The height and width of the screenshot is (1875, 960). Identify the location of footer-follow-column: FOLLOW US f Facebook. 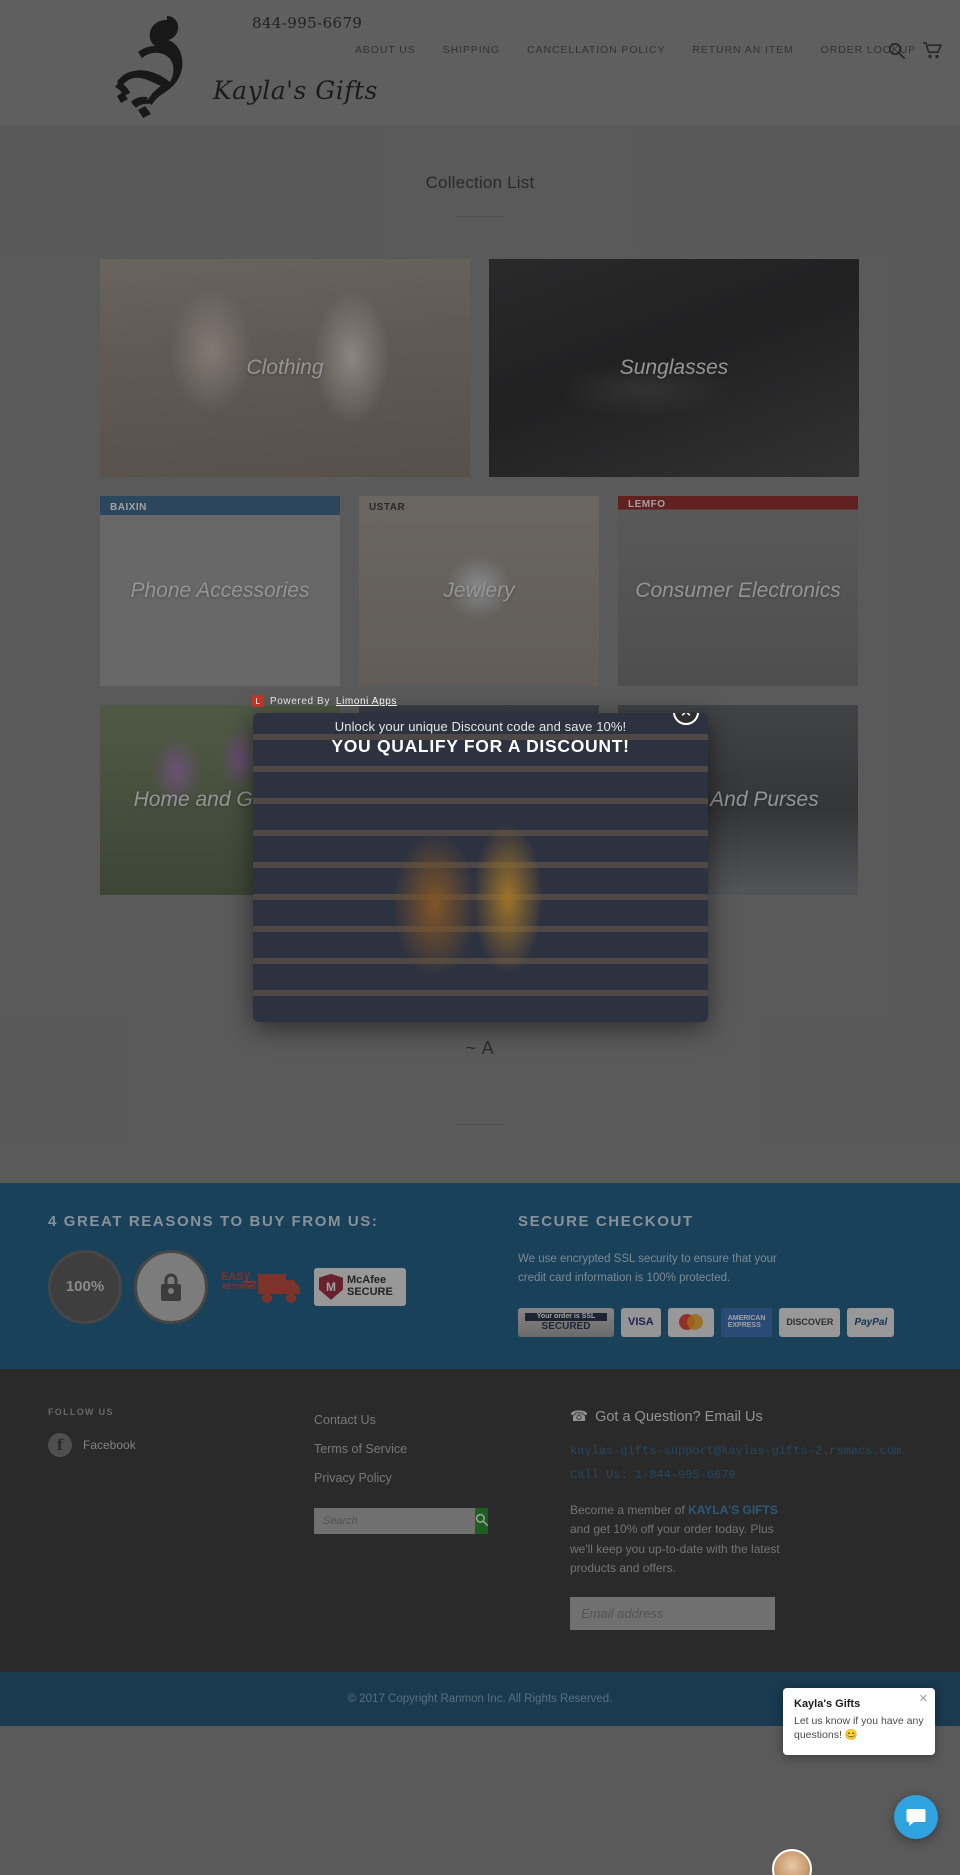
(173, 1518).